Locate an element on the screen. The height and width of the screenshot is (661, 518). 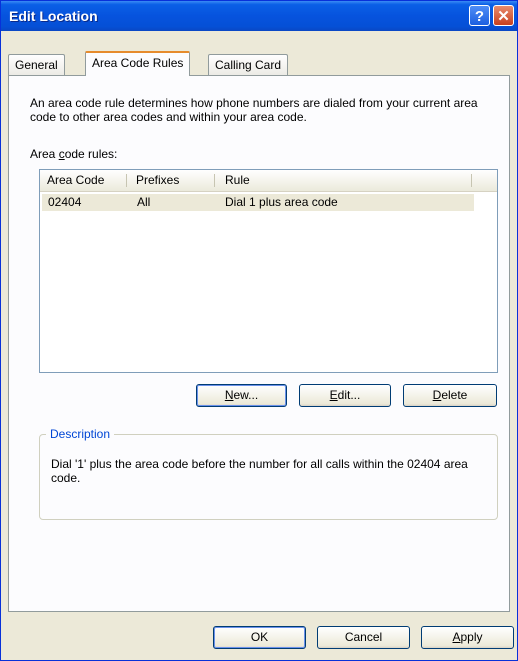
delete-button-mnemonic: D is located at coordinates (437, 395).